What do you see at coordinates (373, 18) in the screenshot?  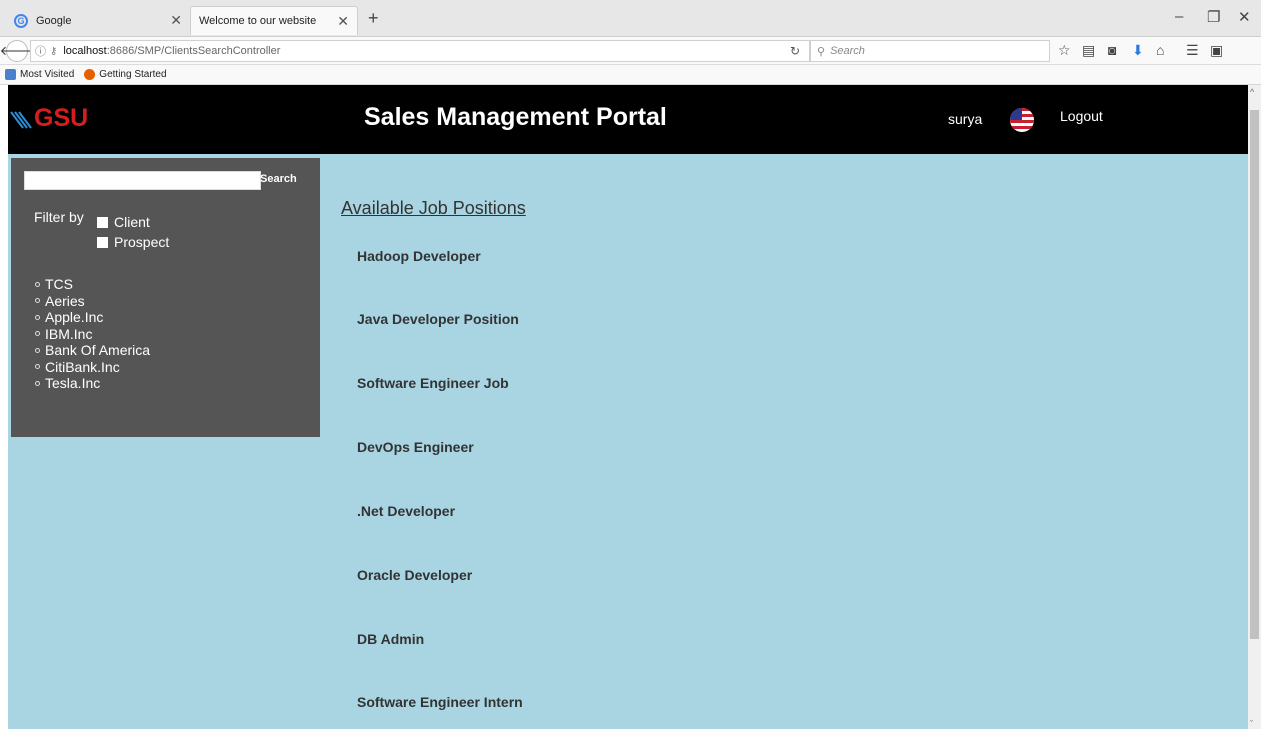 I see `new-tab-button: +` at bounding box center [373, 18].